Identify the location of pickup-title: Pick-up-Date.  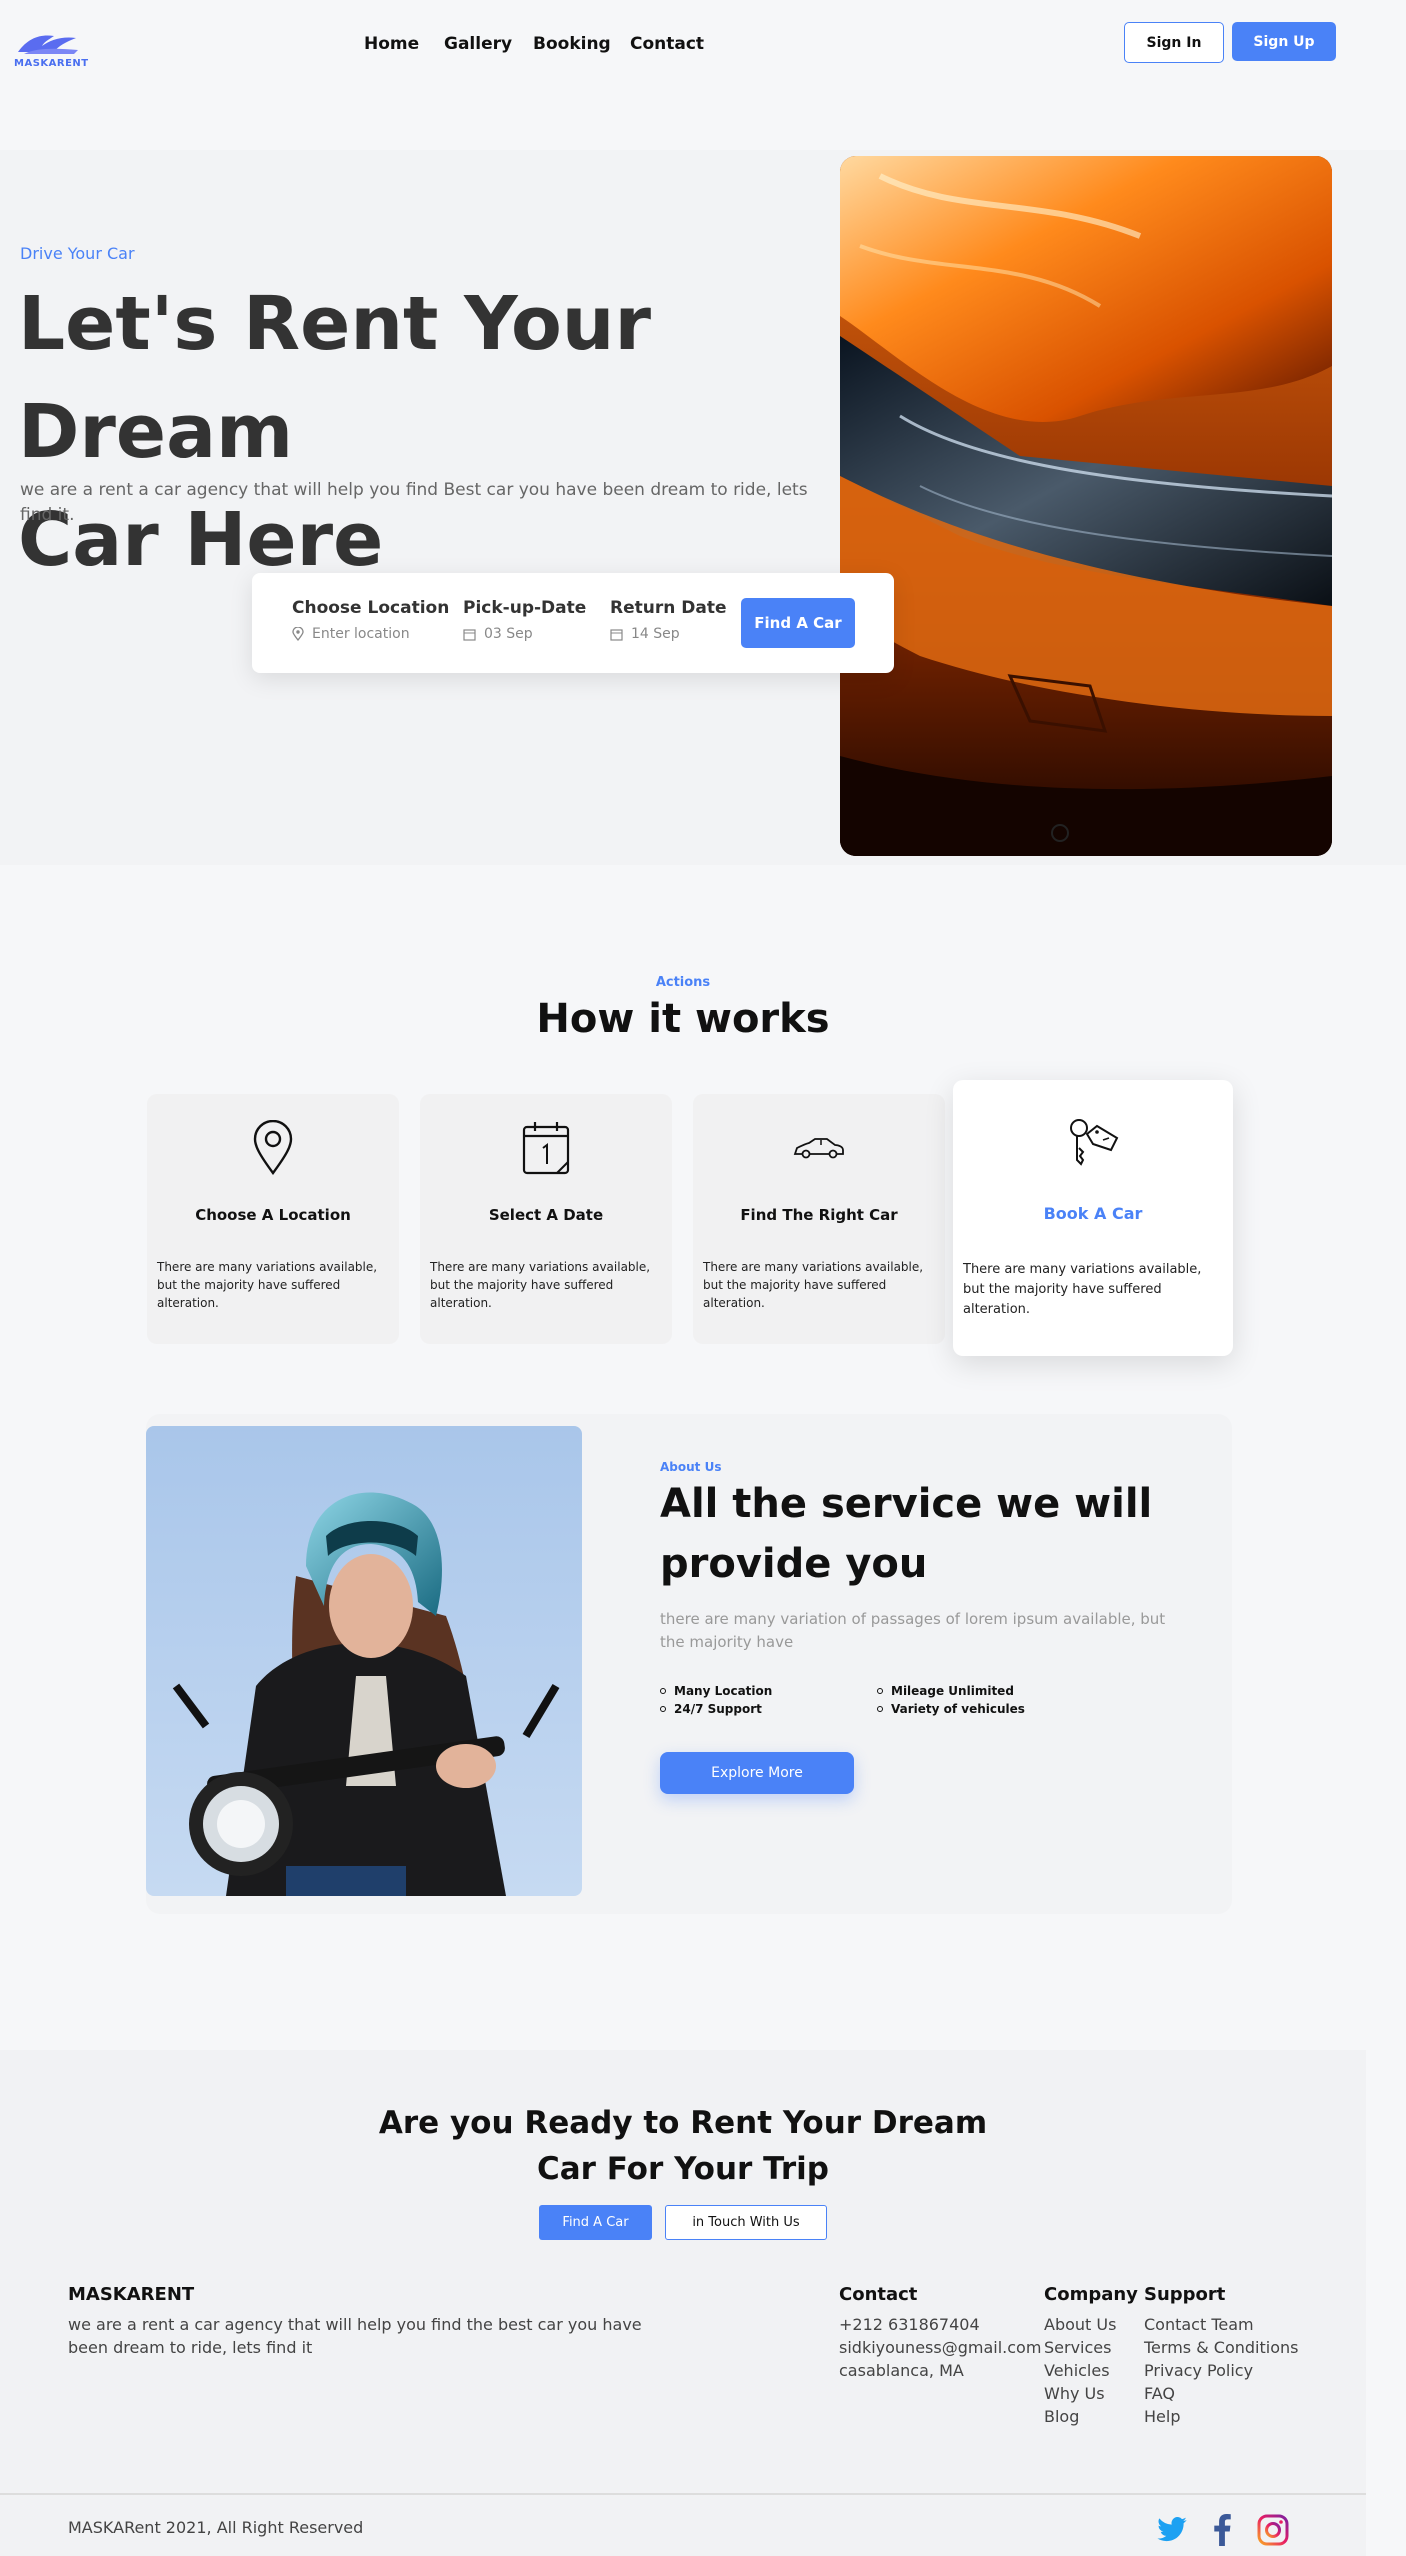
(525, 608).